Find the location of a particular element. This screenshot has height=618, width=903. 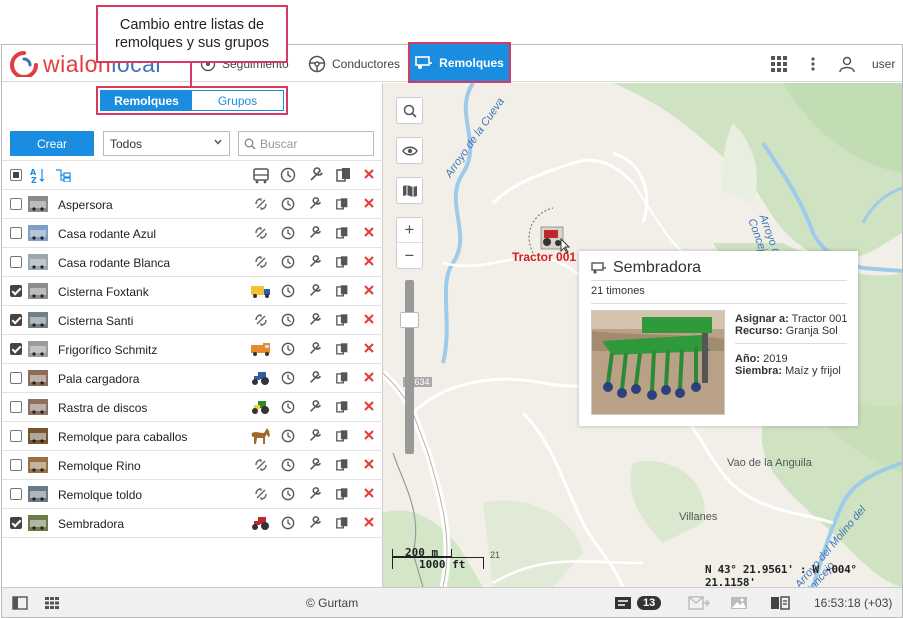

trailer-row: Sembradora is located at coordinates (192, 523).